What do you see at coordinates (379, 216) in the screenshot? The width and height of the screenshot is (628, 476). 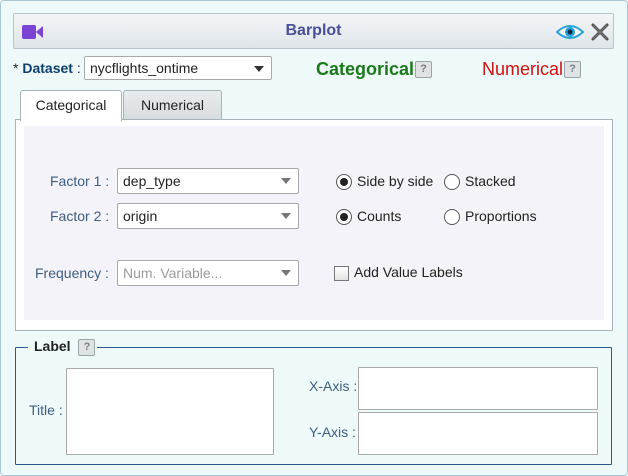 I see `counts-label: Counts` at bounding box center [379, 216].